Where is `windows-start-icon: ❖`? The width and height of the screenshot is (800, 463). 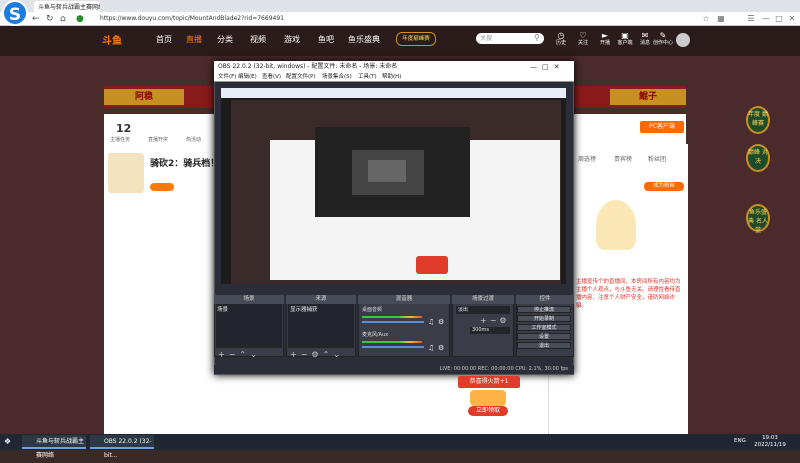 windows-start-icon: ❖ is located at coordinates (7, 441).